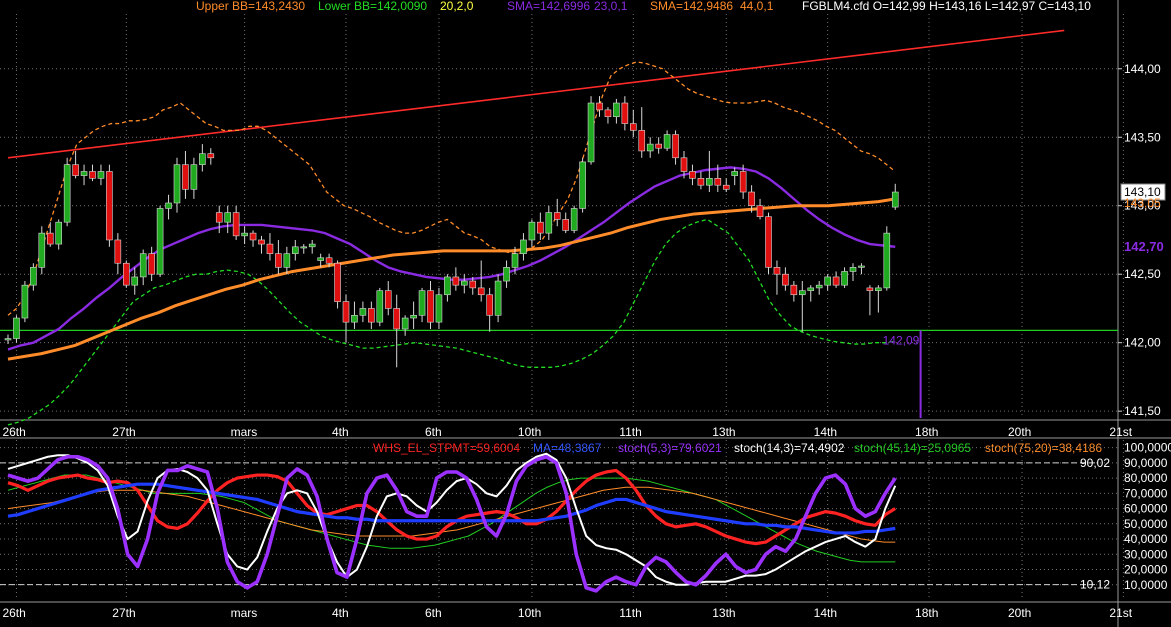 This screenshot has height=627, width=1171. What do you see at coordinates (433, 613) in the screenshot?
I see `osc-date-label: 6th` at bounding box center [433, 613].